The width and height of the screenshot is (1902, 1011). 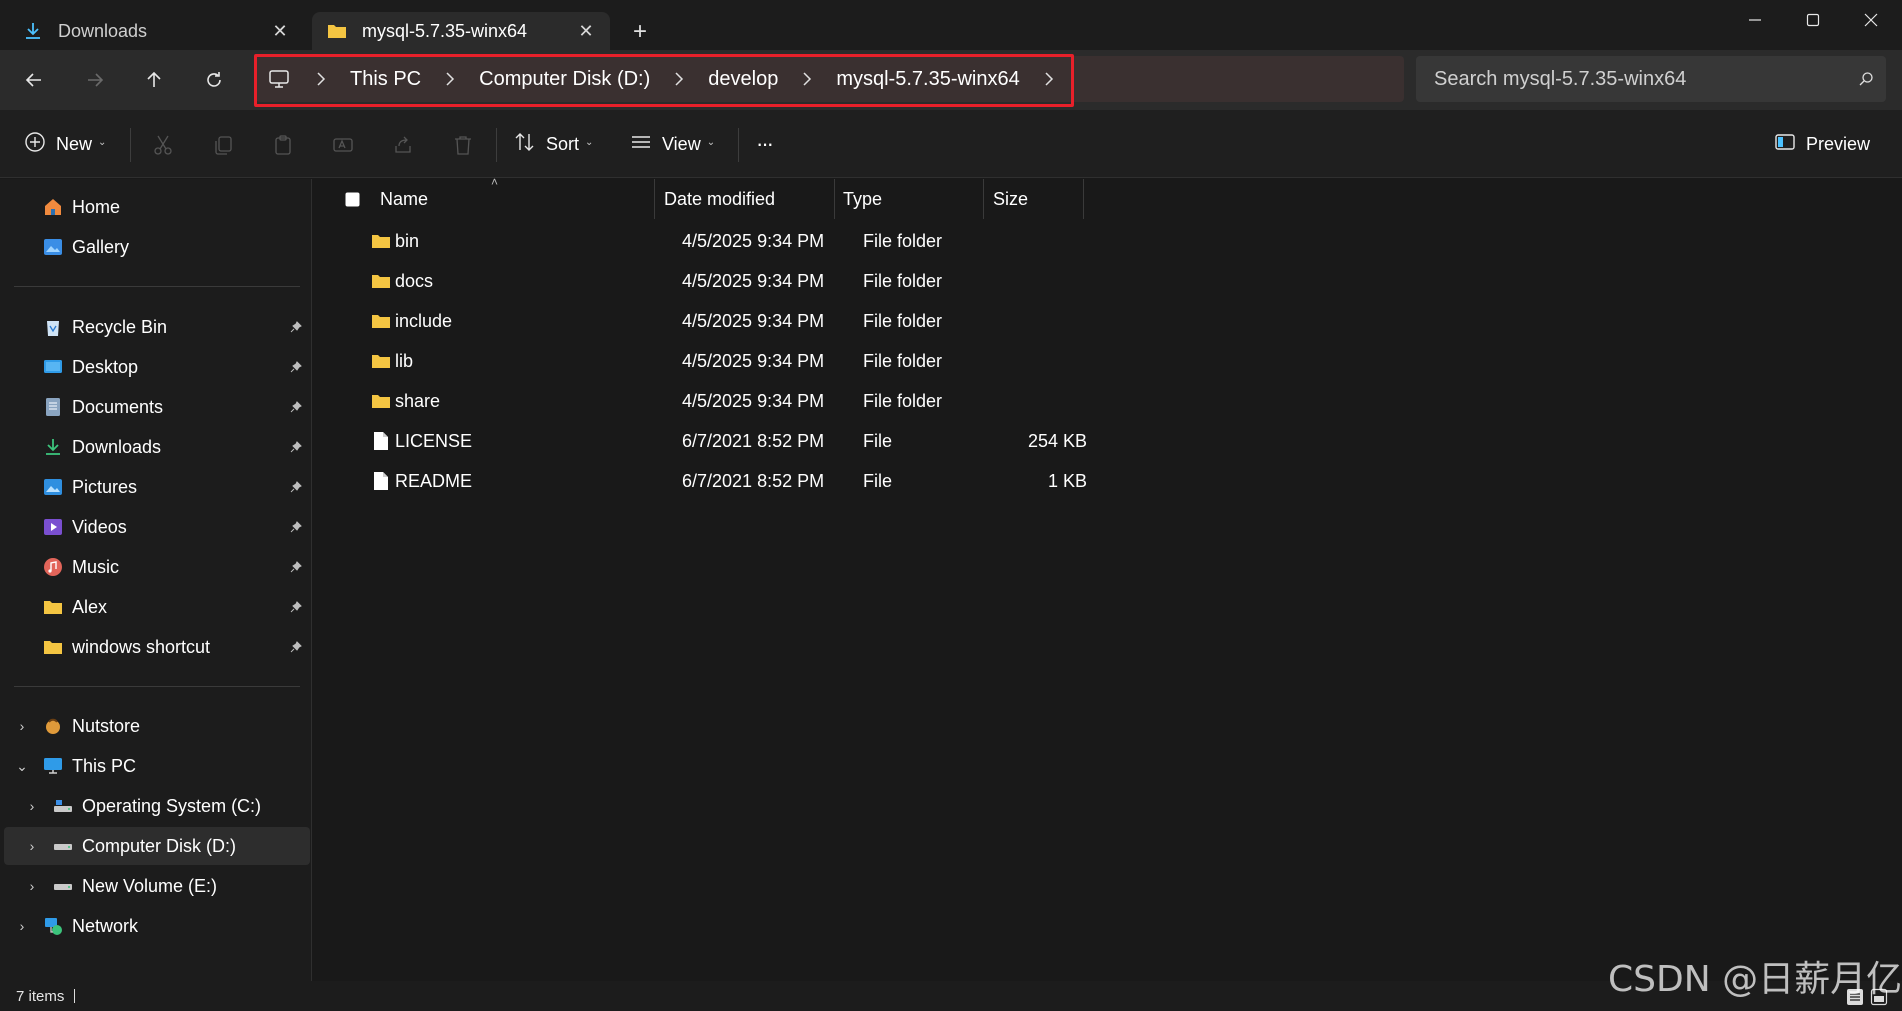 I want to click on sidebar-item-gallery: Gallery, so click(x=155, y=247).